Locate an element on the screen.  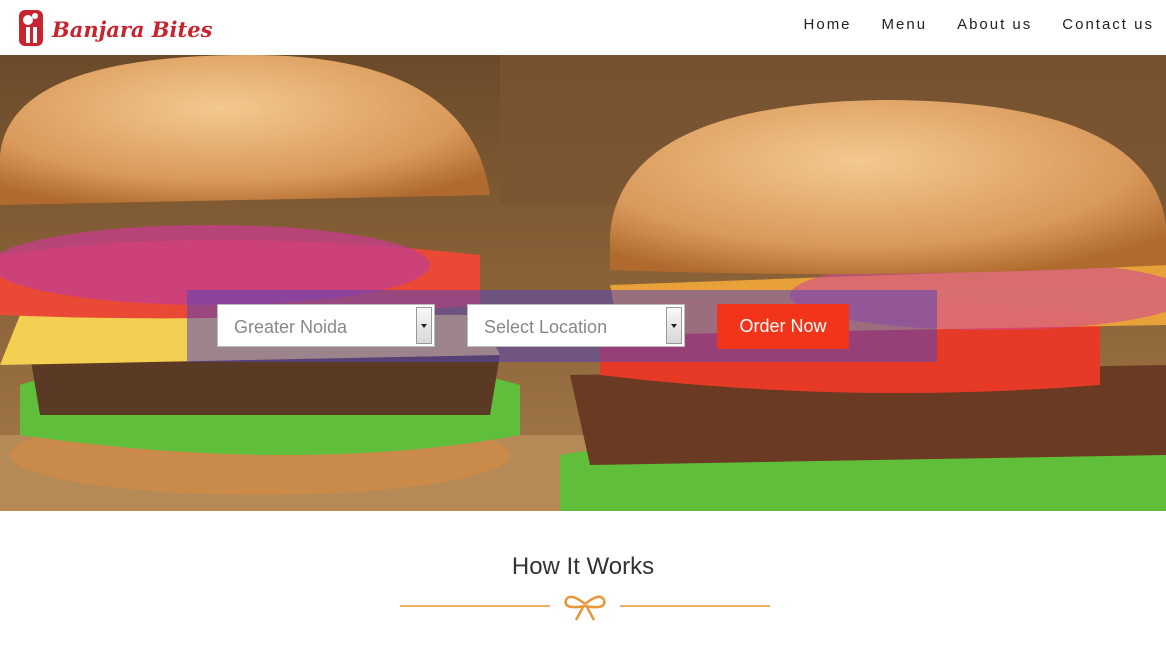
nav-about-link: About us is located at coordinates (994, 24).